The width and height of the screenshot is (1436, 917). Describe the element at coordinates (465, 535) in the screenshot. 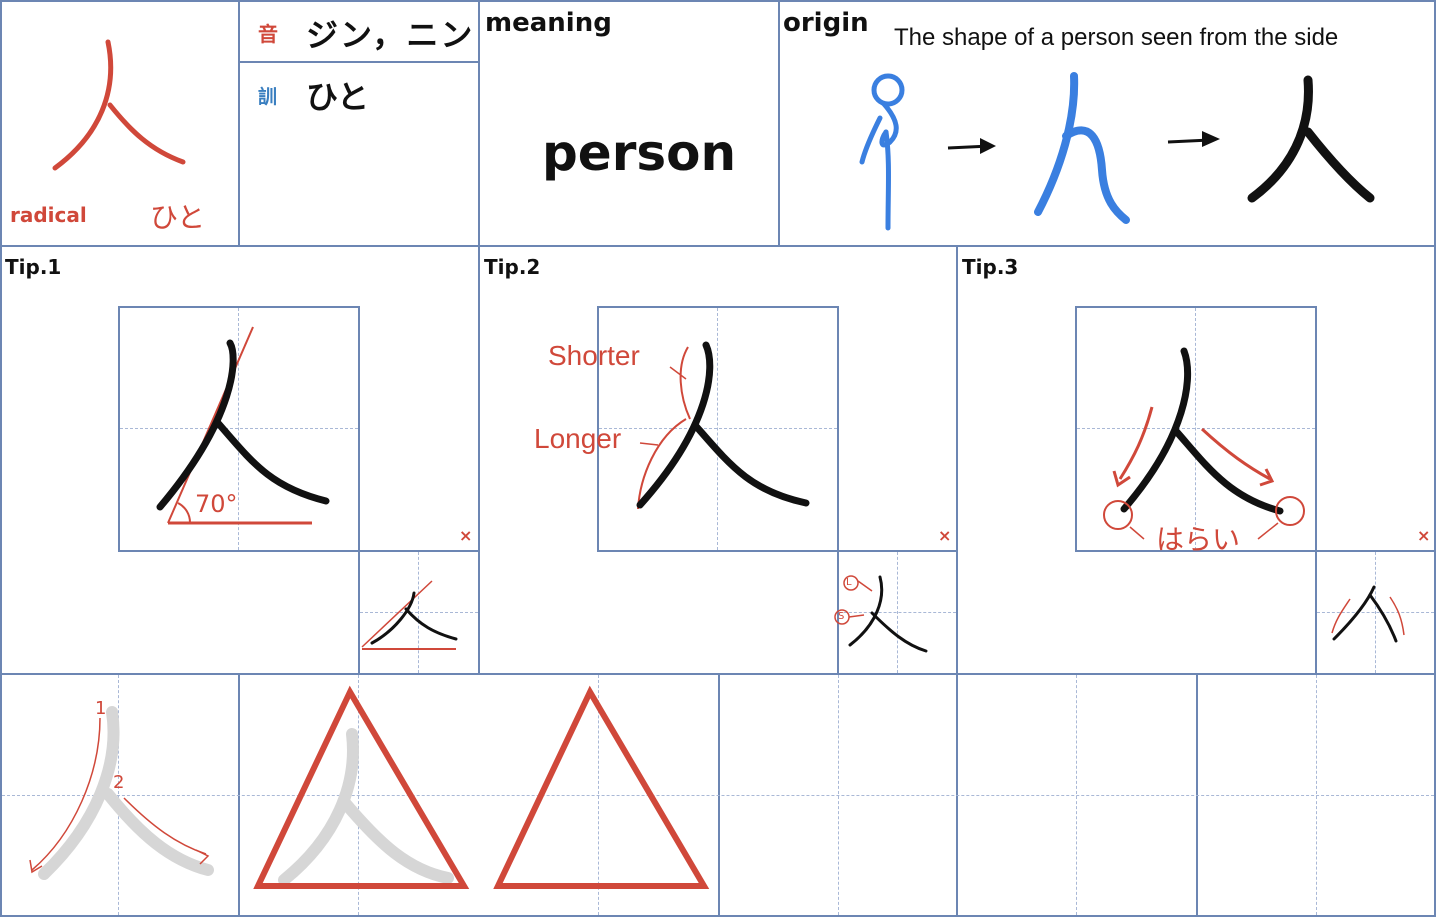

I see `tip1-close-icon: ×` at that location.